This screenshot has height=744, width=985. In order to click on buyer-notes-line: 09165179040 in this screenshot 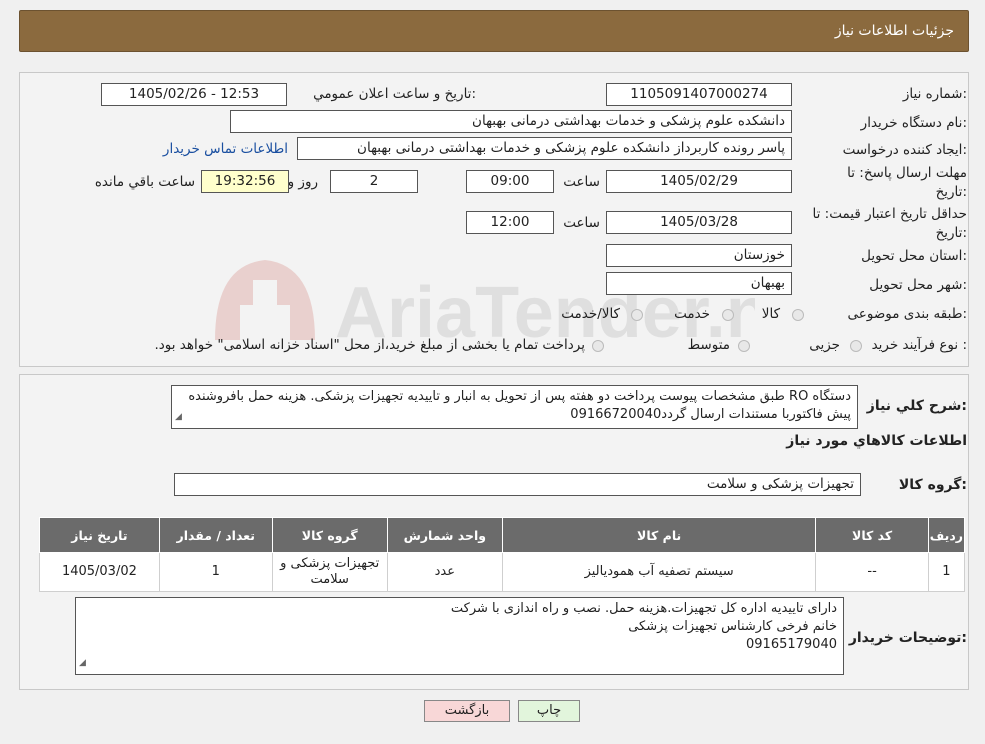, I will do `click(791, 644)`.